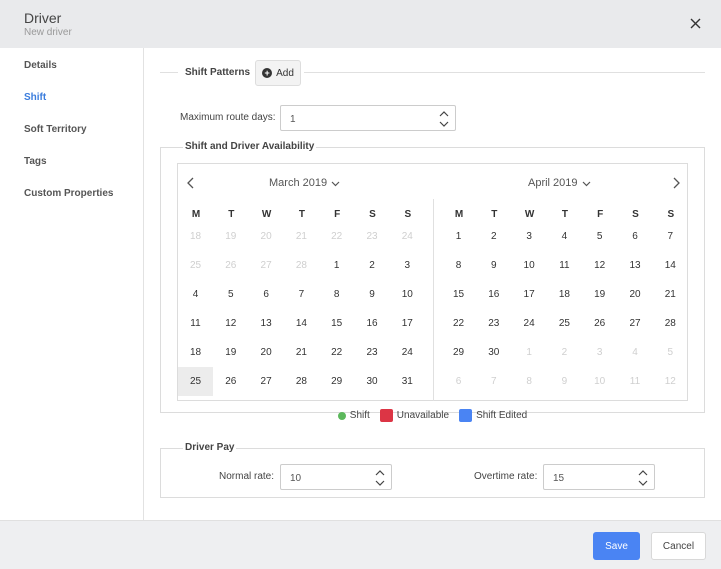  What do you see at coordinates (278, 73) in the screenshot?
I see `add-shift-pattern-button: + Add` at bounding box center [278, 73].